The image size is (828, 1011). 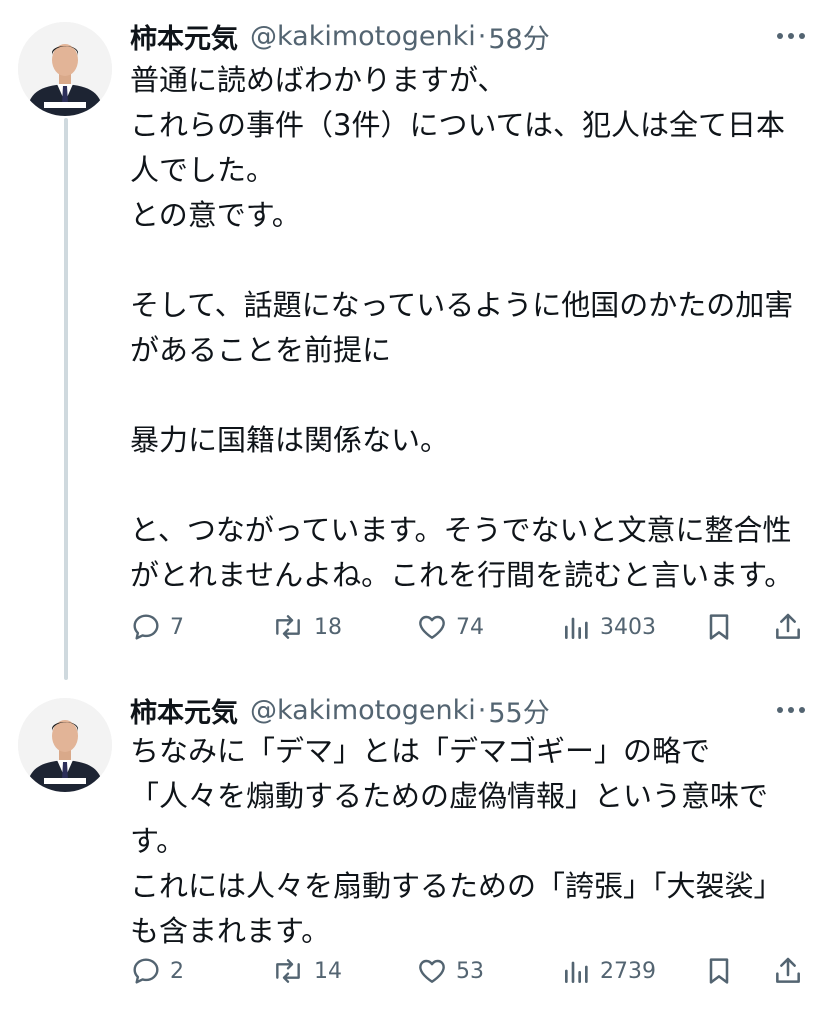 What do you see at coordinates (450, 627) in the screenshot?
I see `like-button: 74` at bounding box center [450, 627].